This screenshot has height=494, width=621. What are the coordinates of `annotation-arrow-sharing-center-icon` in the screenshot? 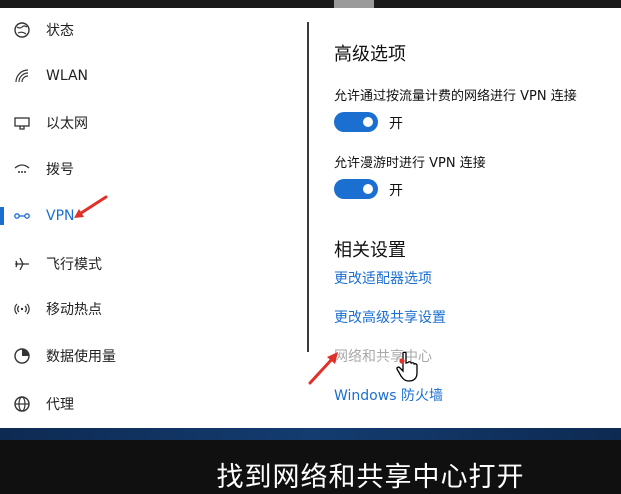 It's located at (323, 368).